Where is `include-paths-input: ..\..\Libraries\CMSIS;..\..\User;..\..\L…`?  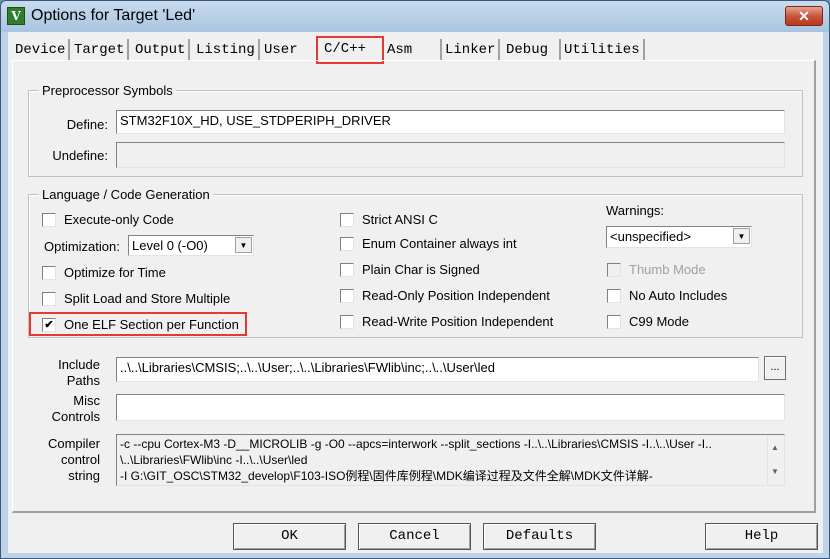
include-paths-input: ..\..\Libraries\CMSIS;..\..\User;..\..\L… is located at coordinates (437, 369).